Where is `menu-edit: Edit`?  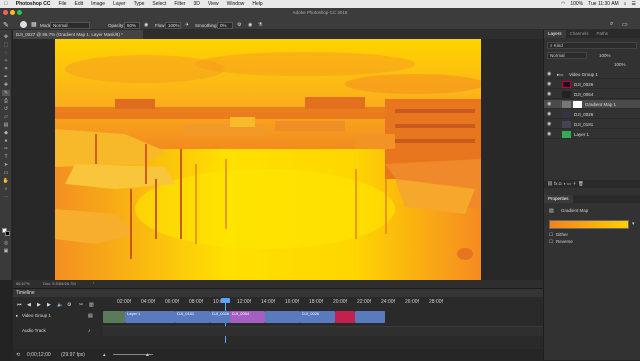 menu-edit: Edit is located at coordinates (79, 4).